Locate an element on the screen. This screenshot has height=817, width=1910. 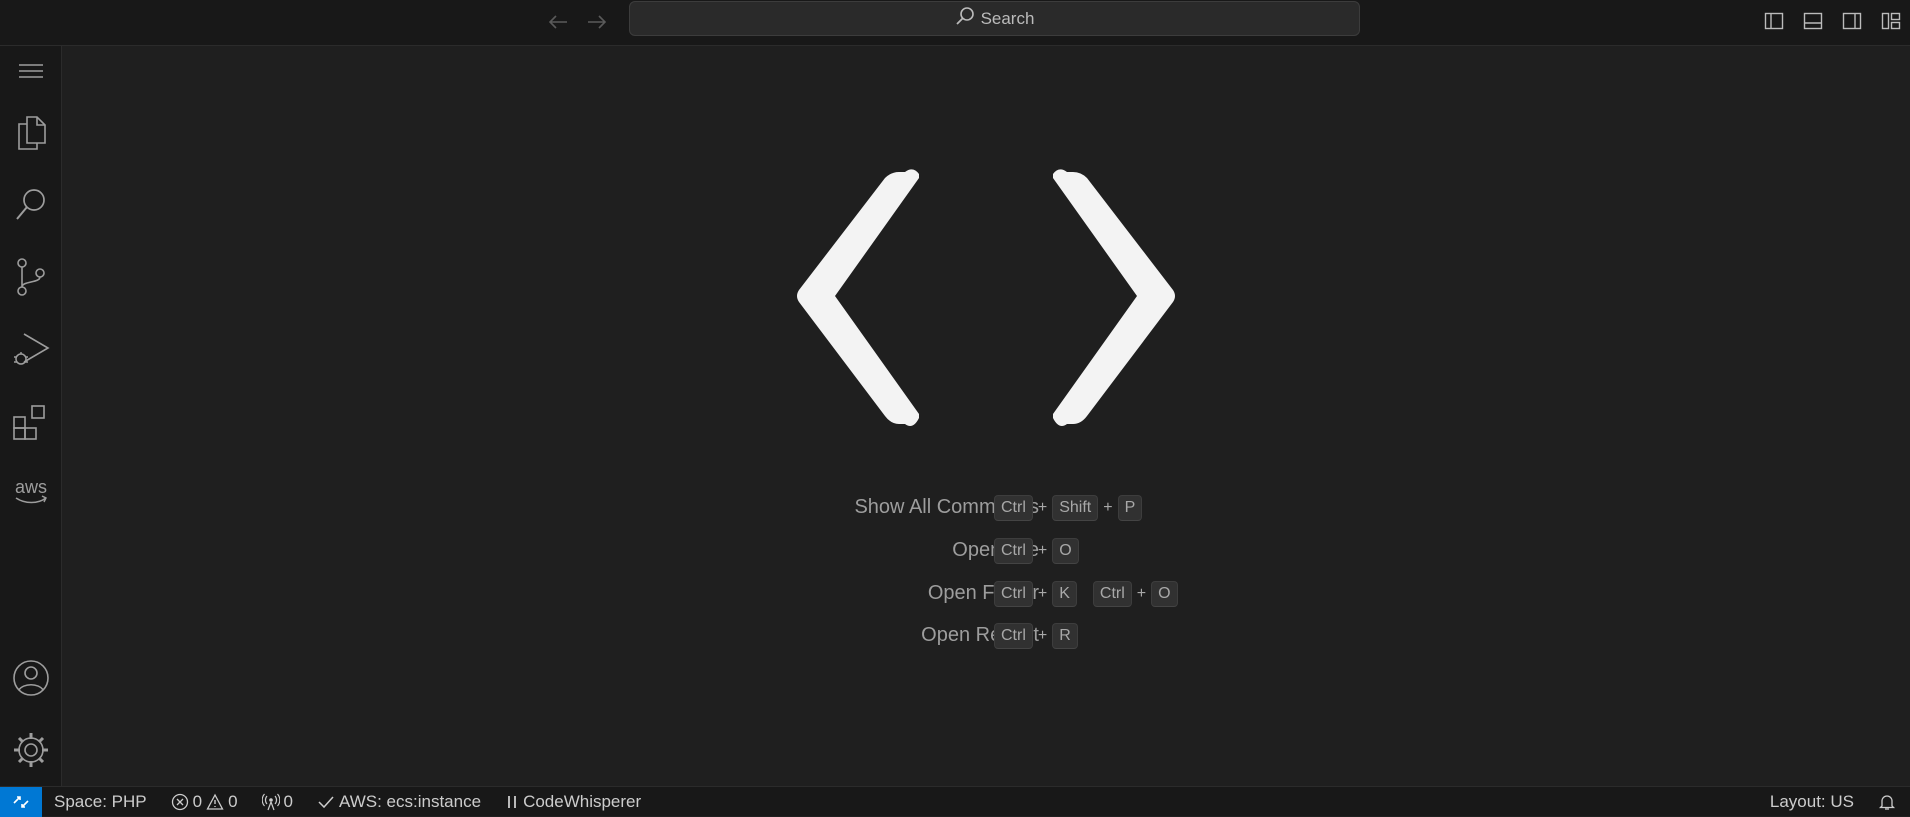
keyboard-layout-label: Layout: US is located at coordinates (1811, 801).